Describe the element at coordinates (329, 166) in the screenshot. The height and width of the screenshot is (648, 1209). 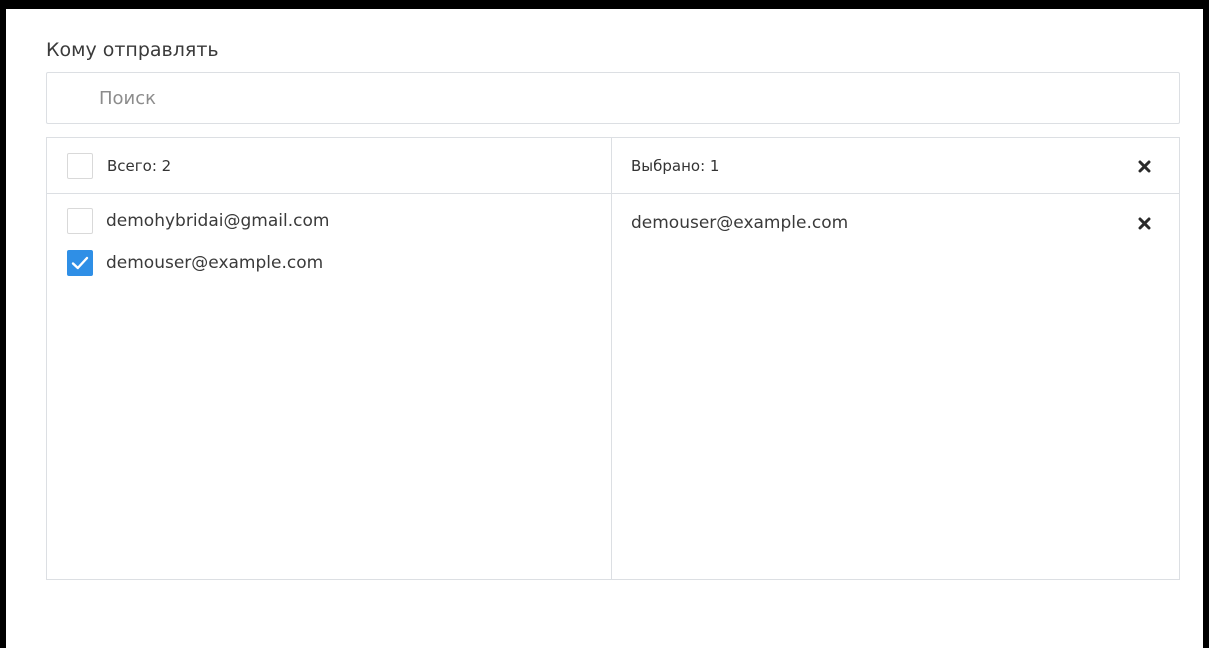
I see `source-panel-header: Всего: 2` at that location.